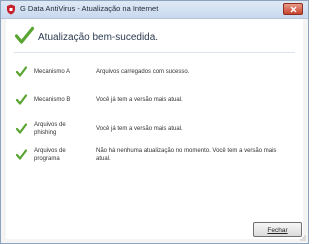 This screenshot has height=244, width=320. I want to click on list-item-name: Mecanismo B, so click(52, 100).